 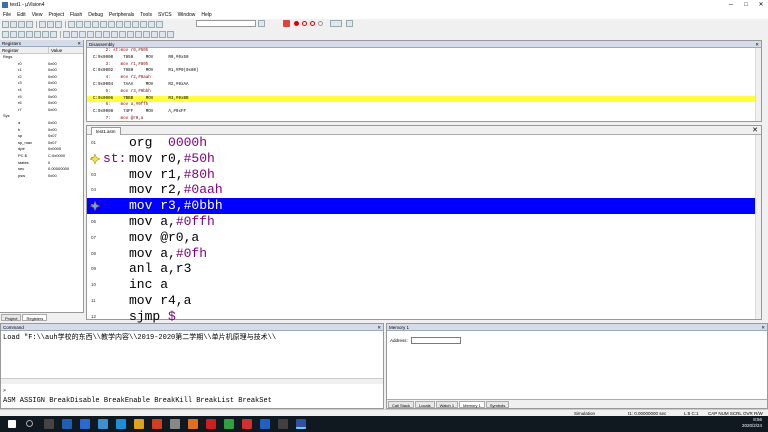 I want to click on registers-window-icon, so click(x=98, y=34).